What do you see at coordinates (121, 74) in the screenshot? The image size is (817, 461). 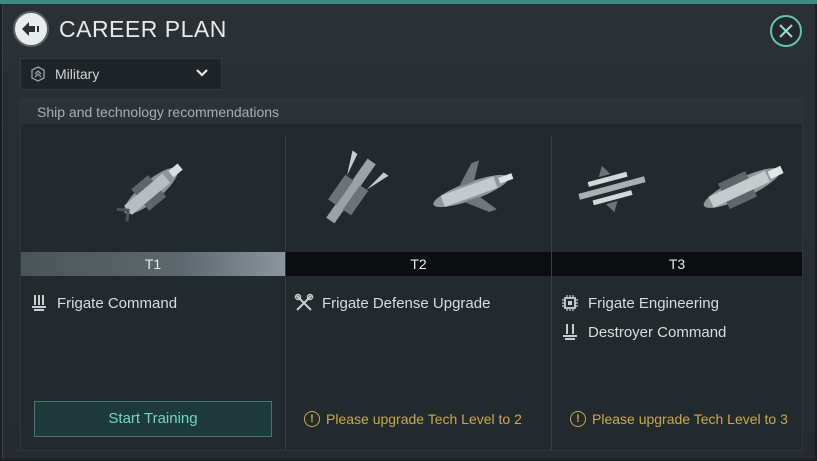 I see `career-dropdown: Military` at bounding box center [121, 74].